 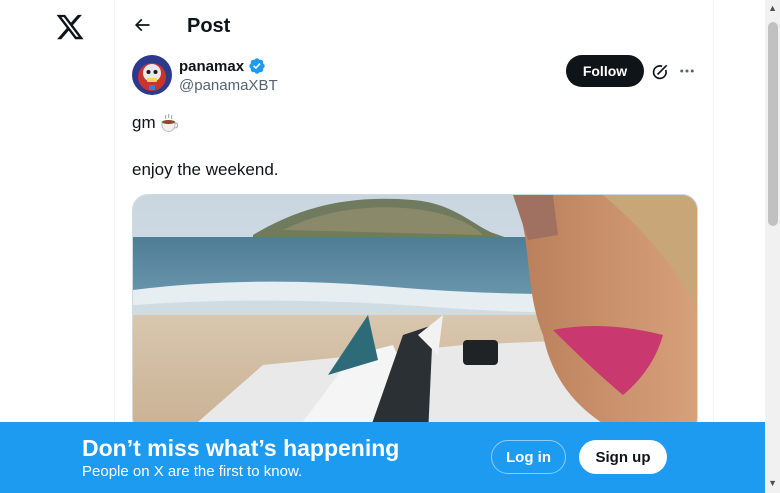 I want to click on x-logo-icon, so click(x=70, y=27).